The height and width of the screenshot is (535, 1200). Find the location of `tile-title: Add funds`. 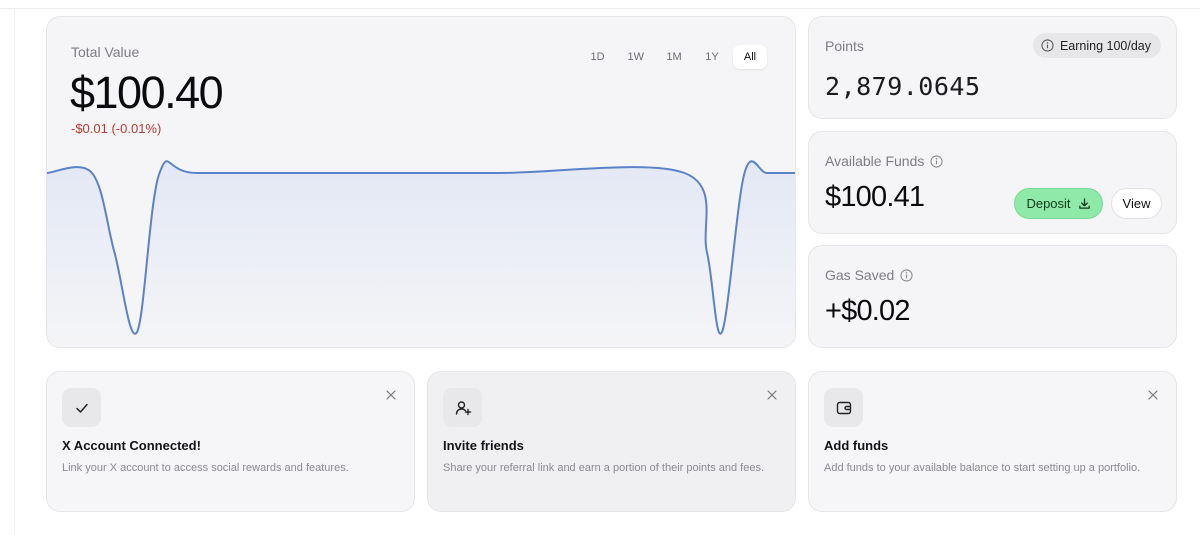

tile-title: Add funds is located at coordinates (856, 445).